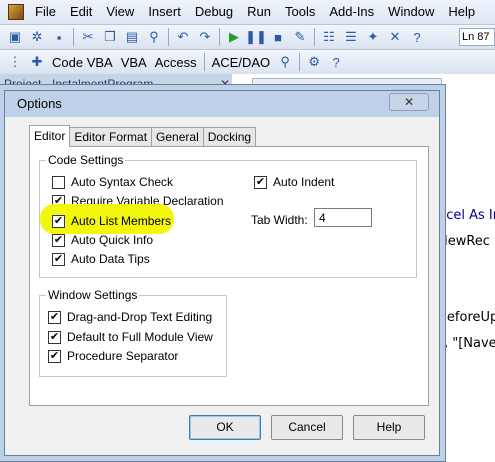 The image size is (495, 462). Describe the element at coordinates (81, 12) in the screenshot. I see `menu-edit: Edit` at that location.